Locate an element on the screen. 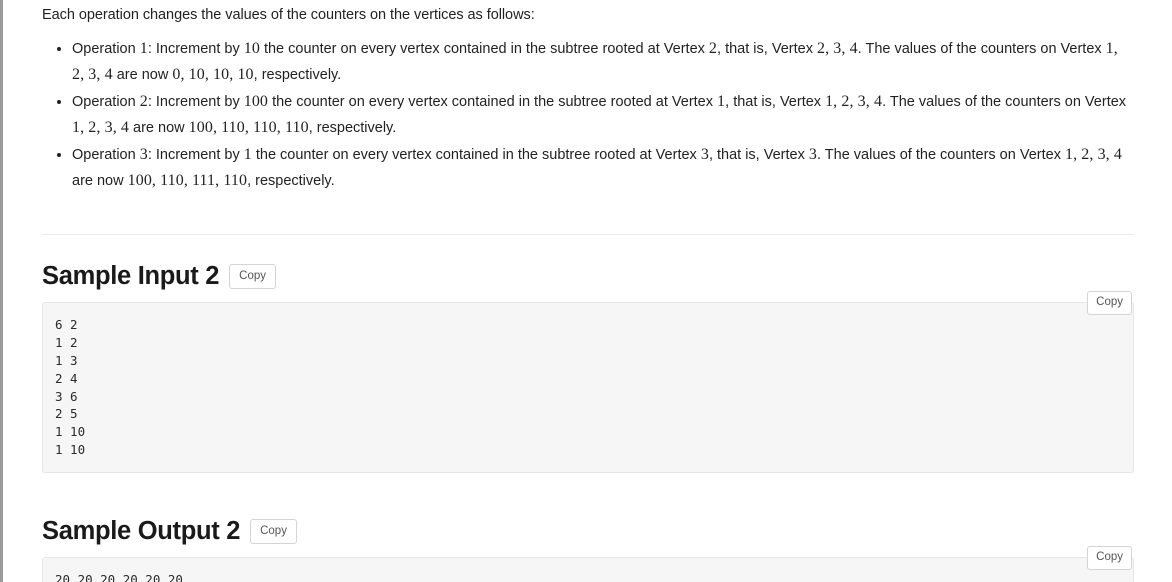 This screenshot has height=582, width=1172. copy-sample-input-inline-button: Copy is located at coordinates (1109, 303).